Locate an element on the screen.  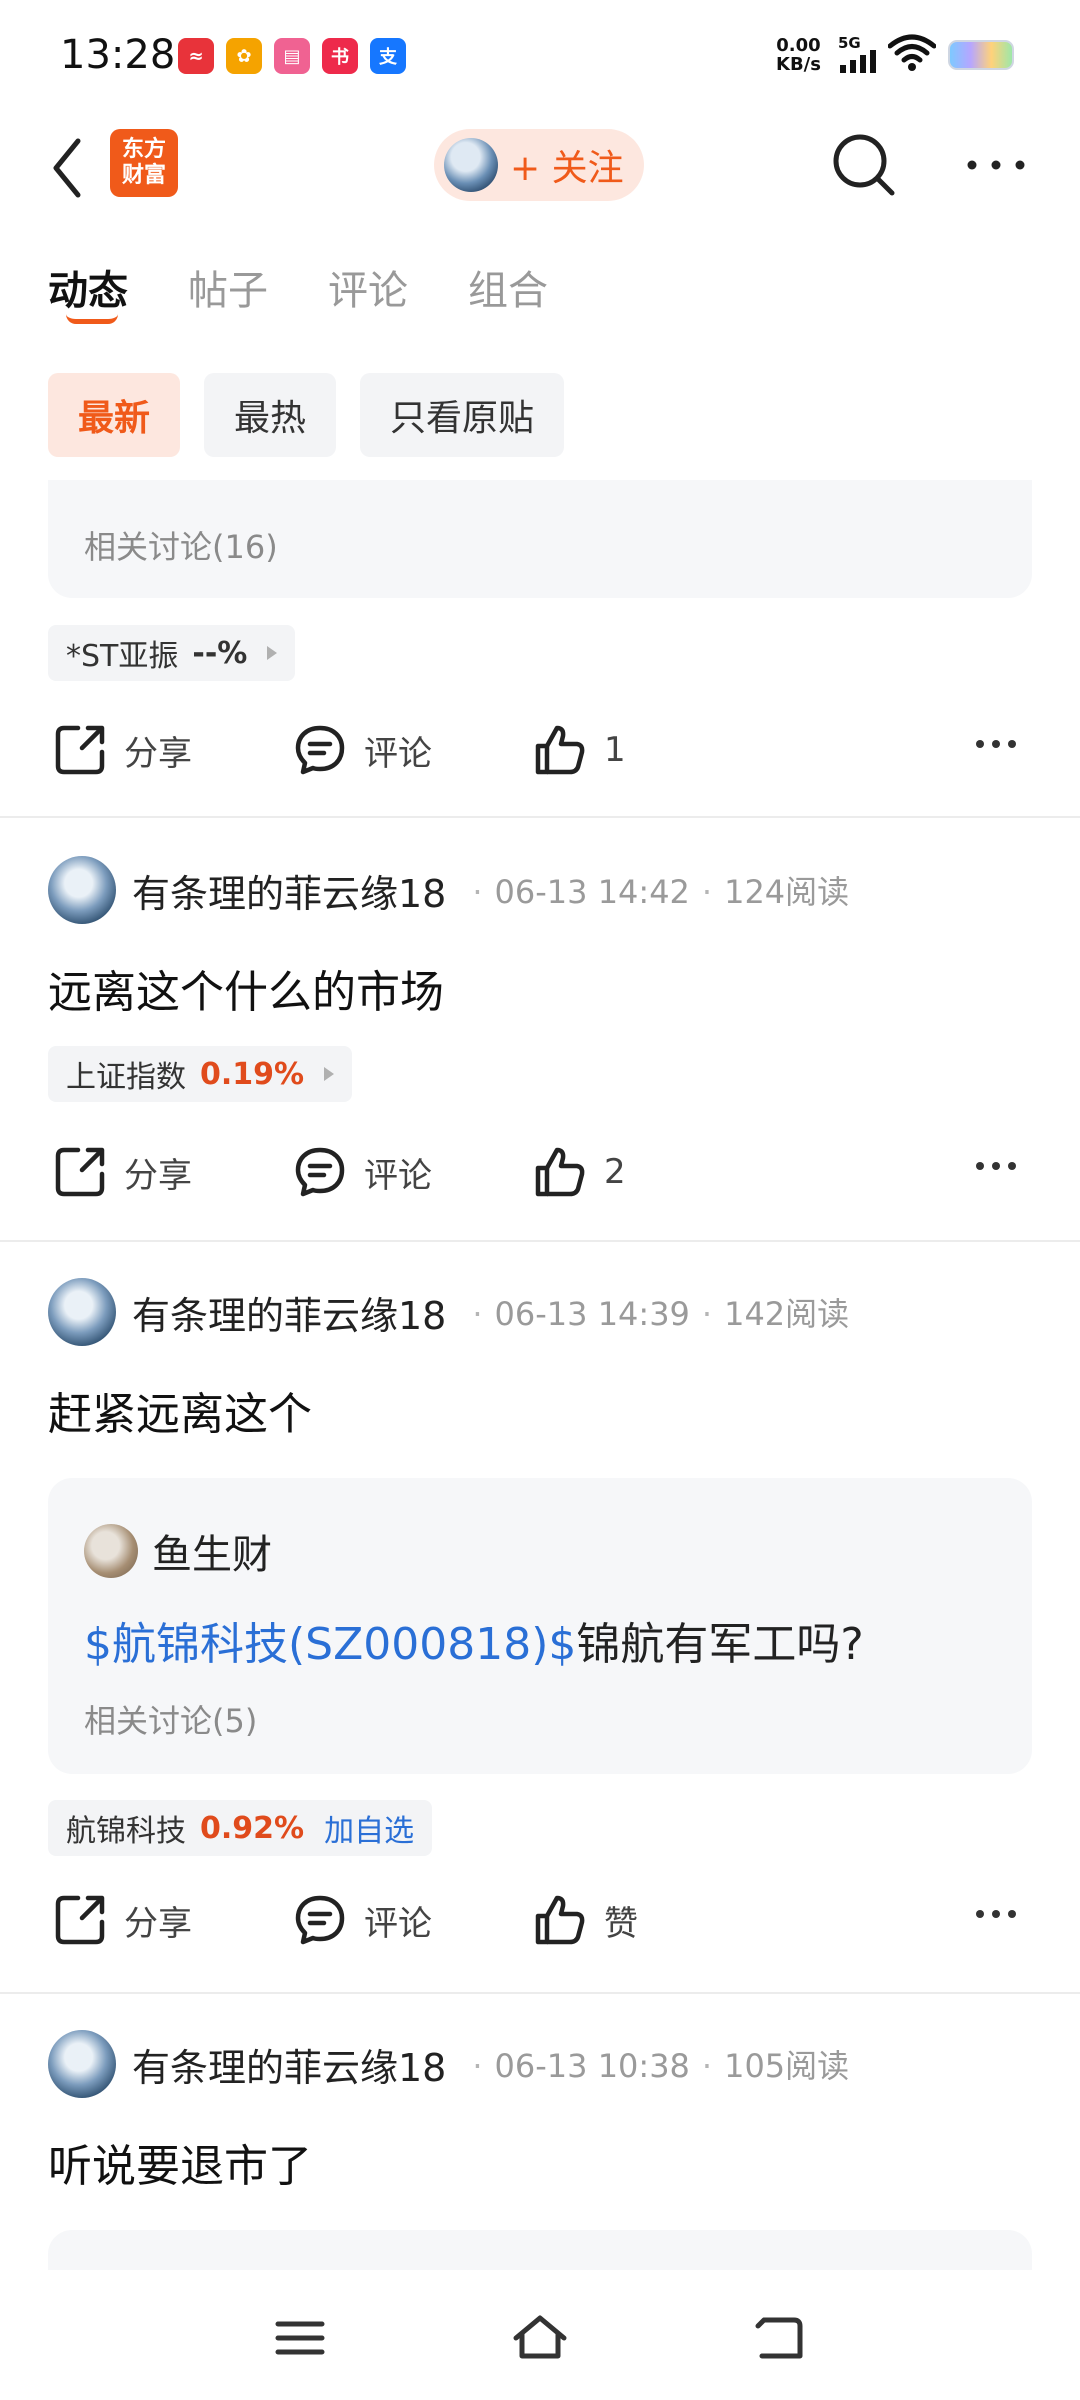
logo-line-1: 东方 is located at coordinates (143, 149).